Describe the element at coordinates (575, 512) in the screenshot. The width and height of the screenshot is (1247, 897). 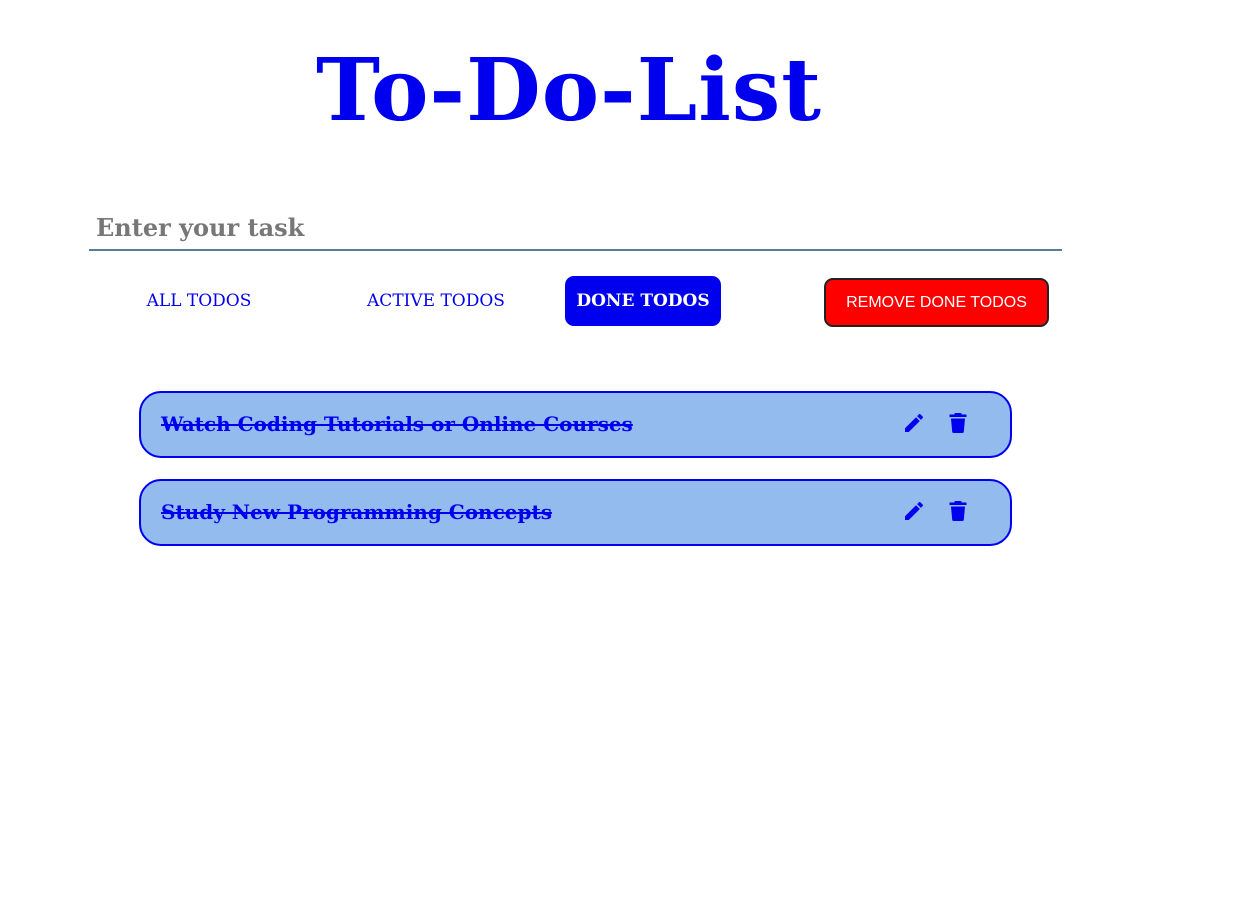
I see `todo-item: Study New Programming Concepts` at that location.